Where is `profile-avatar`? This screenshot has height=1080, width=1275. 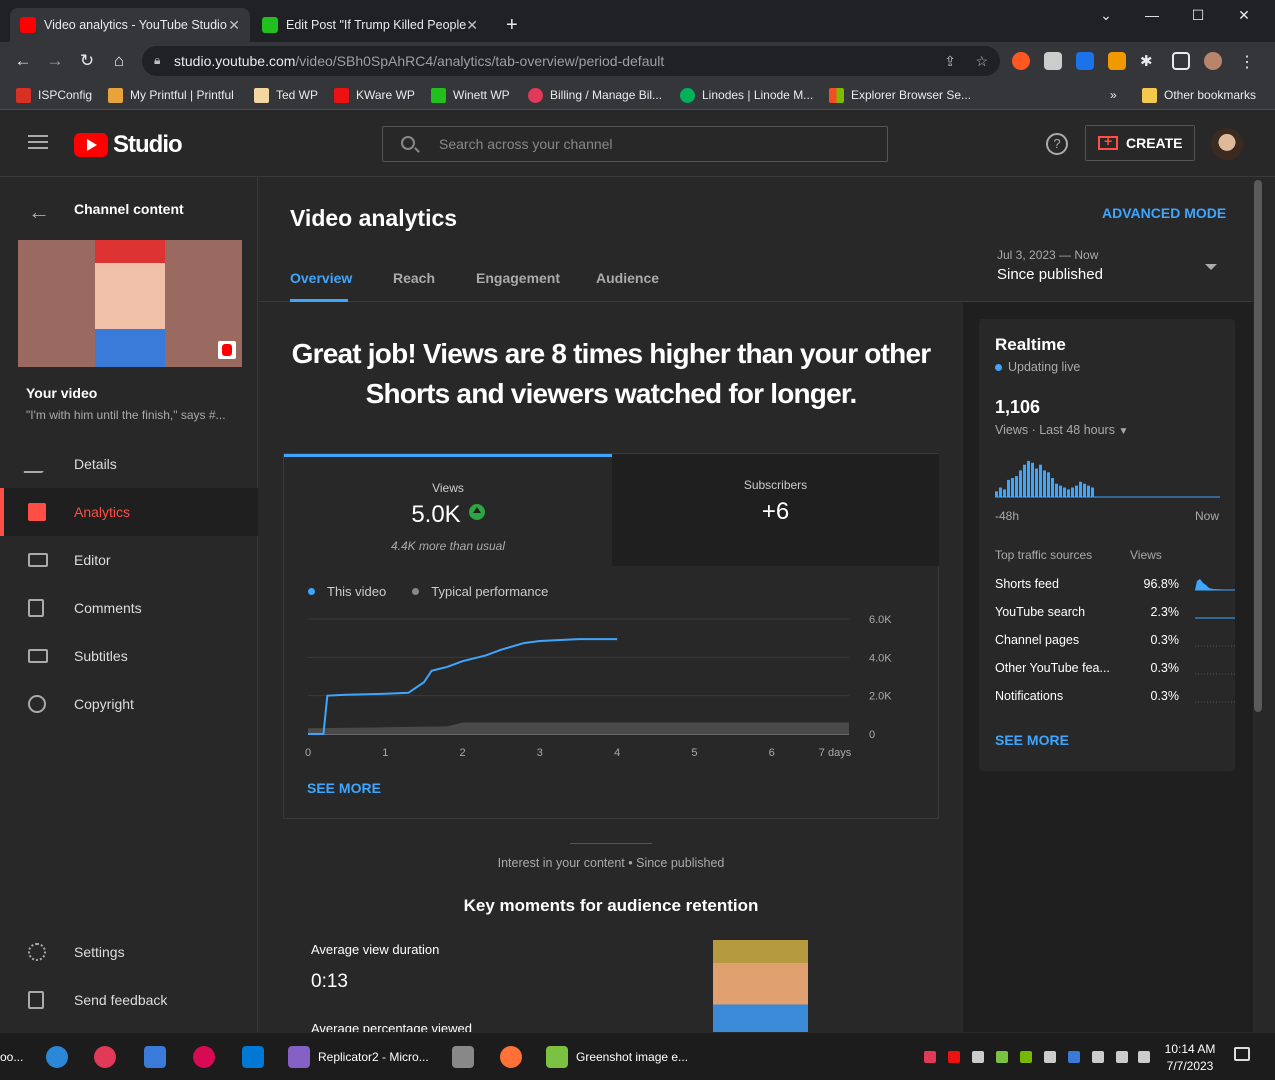 profile-avatar is located at coordinates (1213, 61).